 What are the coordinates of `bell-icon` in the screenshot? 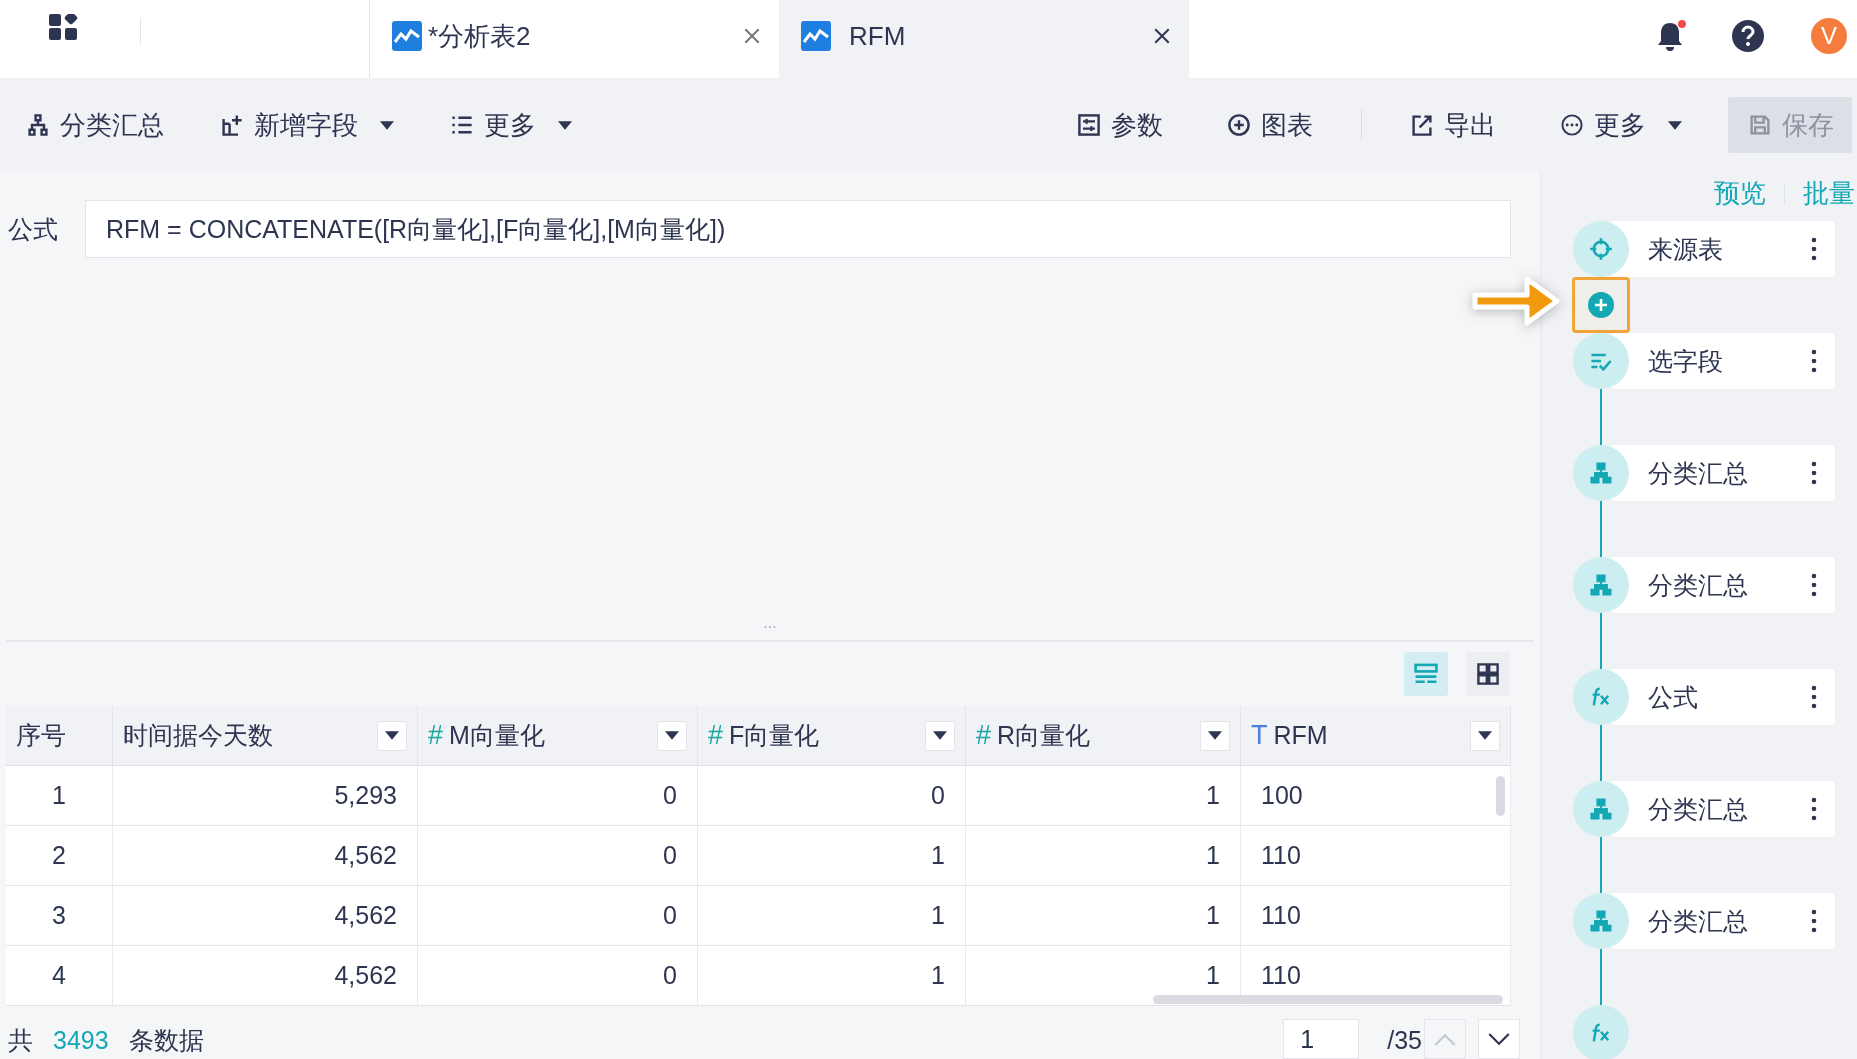 It's located at (1670, 36).